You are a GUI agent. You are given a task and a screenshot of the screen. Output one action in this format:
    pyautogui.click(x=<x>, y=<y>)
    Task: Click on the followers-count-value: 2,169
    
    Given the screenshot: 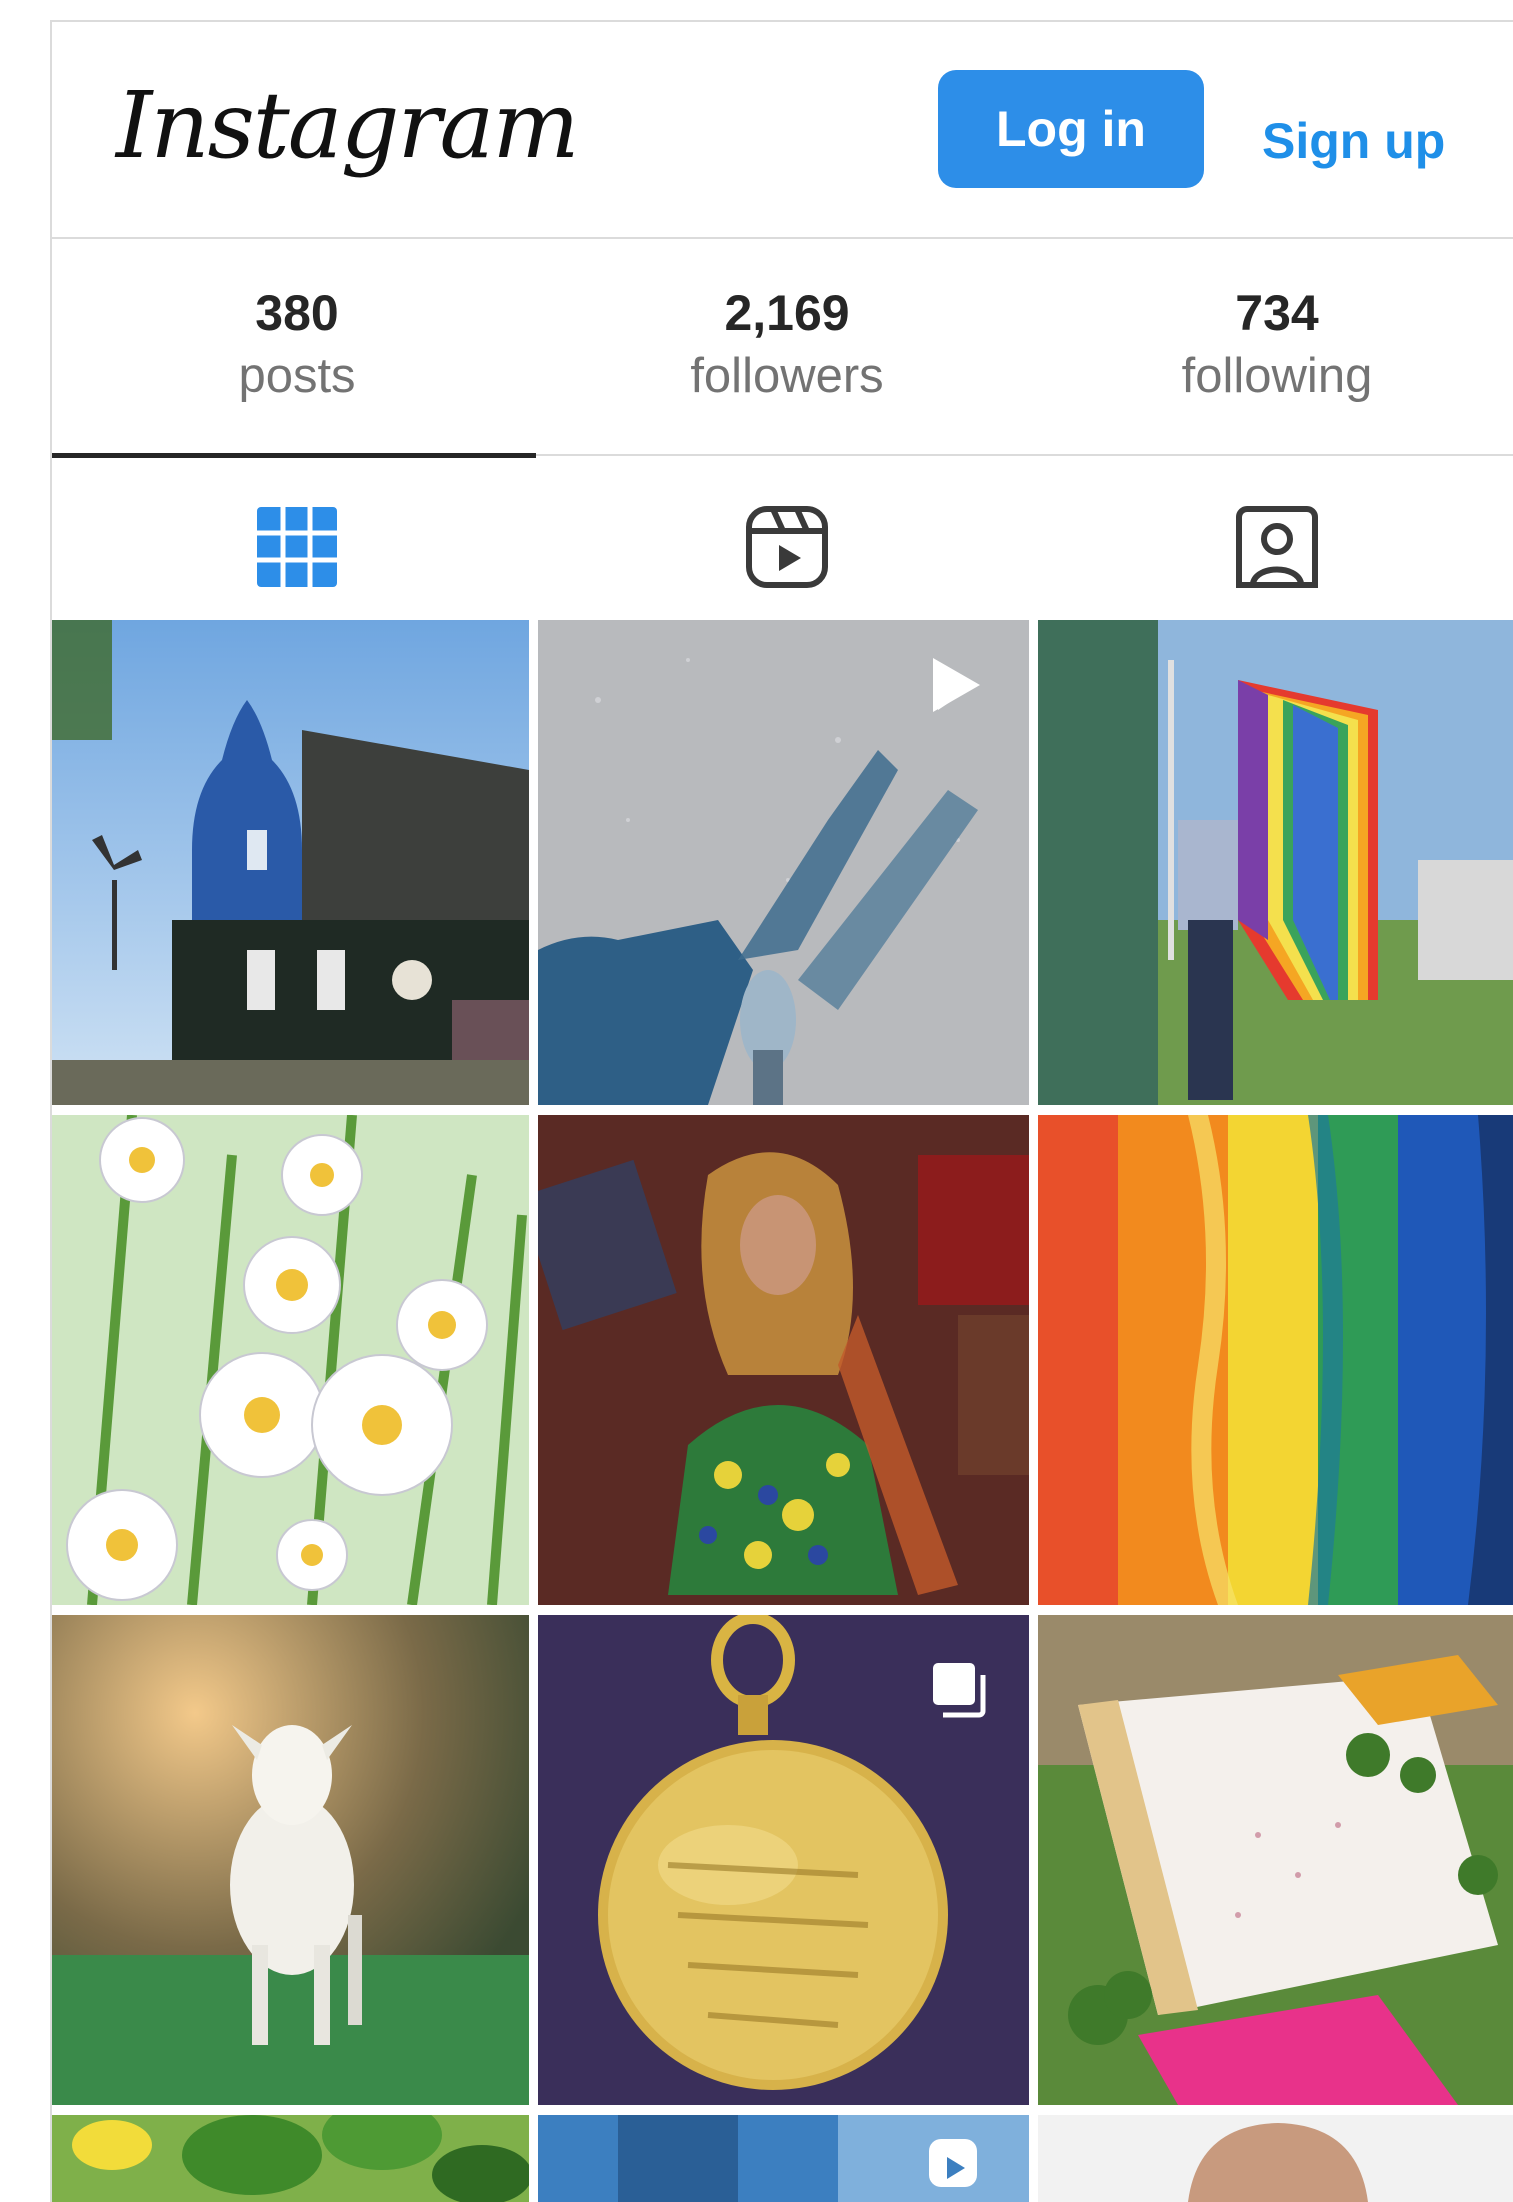 What is the action you would take?
    pyautogui.click(x=787, y=313)
    